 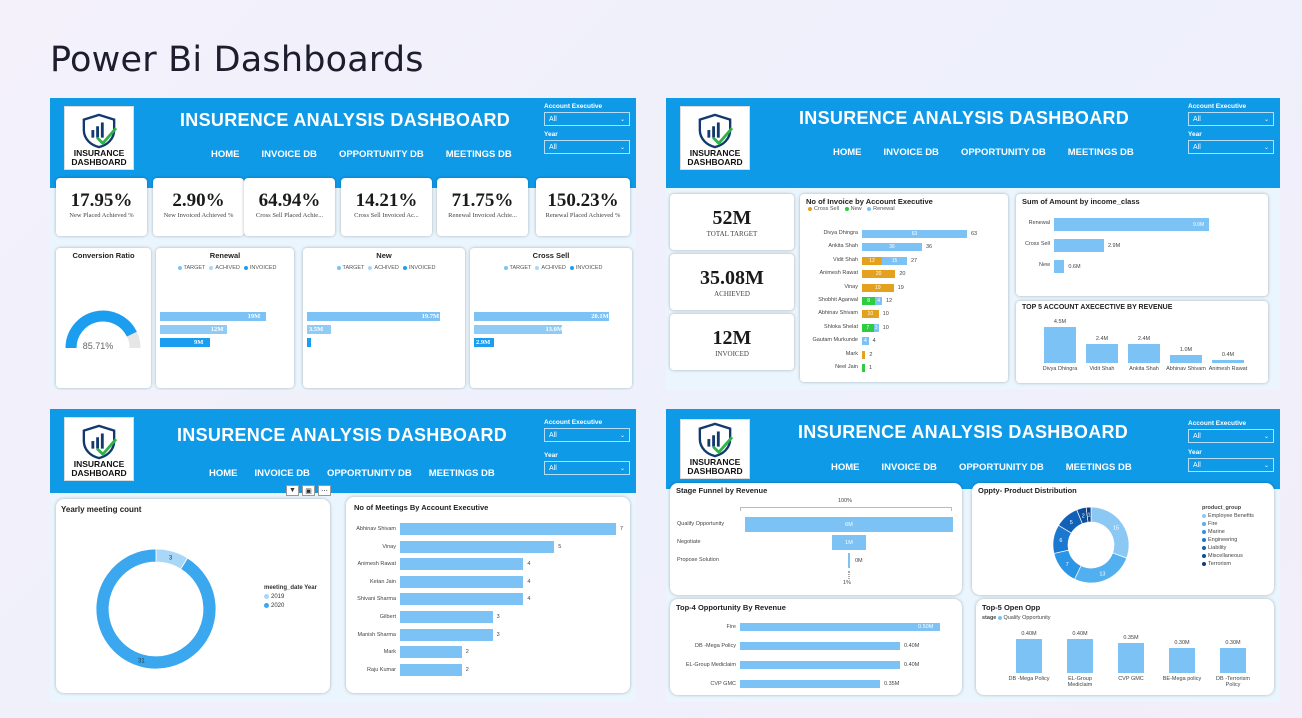 What do you see at coordinates (1231, 516) in the screenshot?
I see `legend-label: Employee Benefits` at bounding box center [1231, 516].